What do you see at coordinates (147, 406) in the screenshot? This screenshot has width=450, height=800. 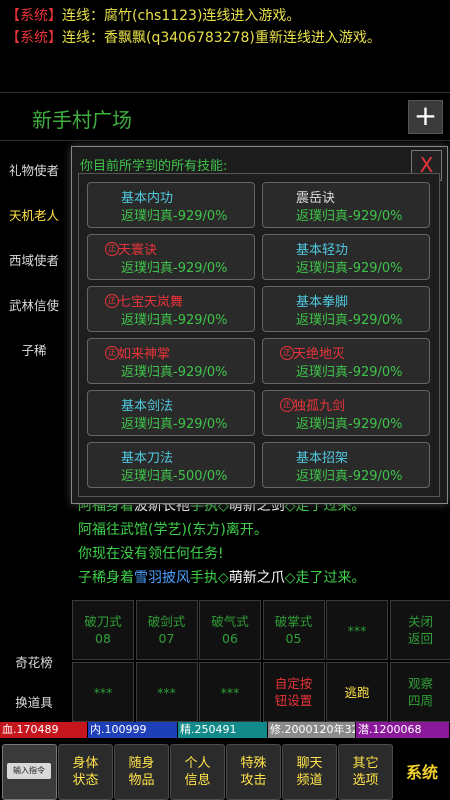 I see `skill-name: 基本剑法` at bounding box center [147, 406].